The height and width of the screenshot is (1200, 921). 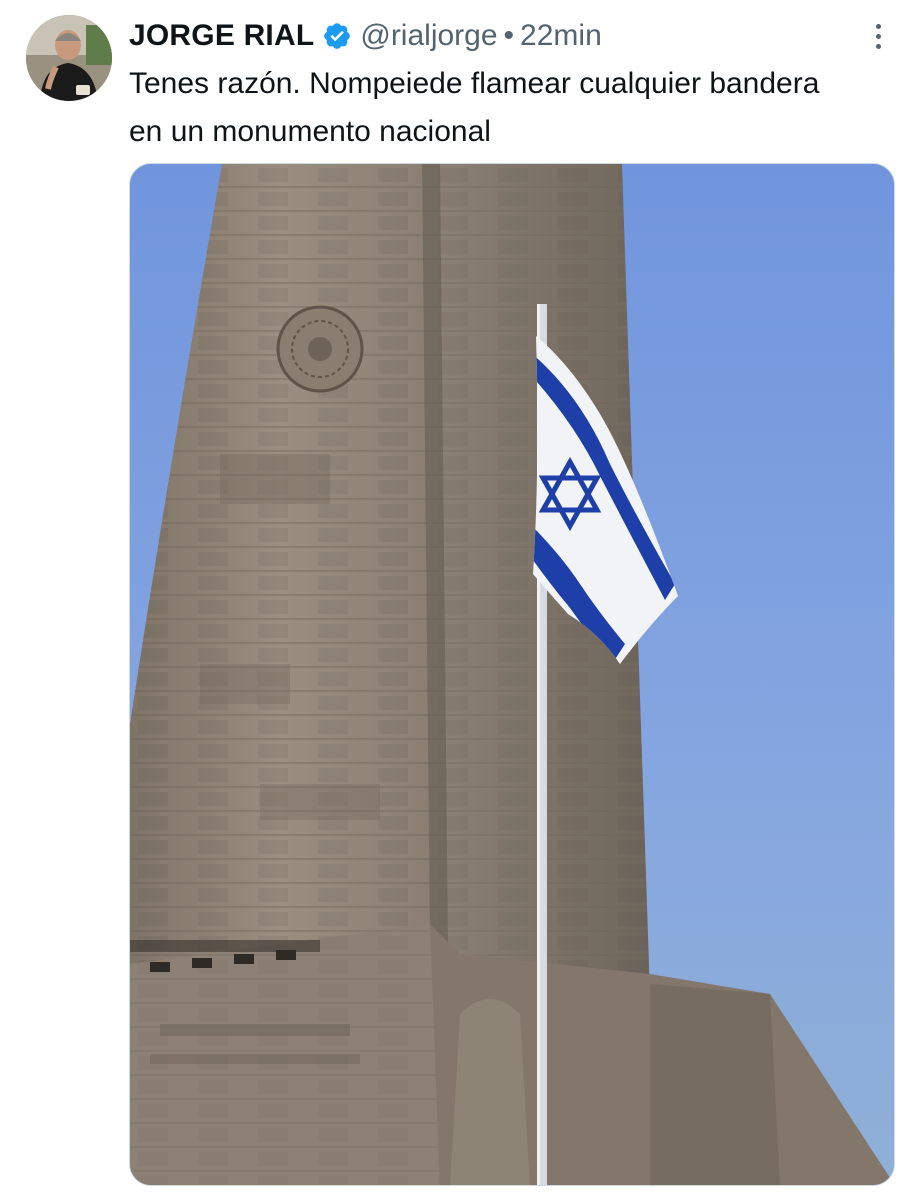 I want to click on author-avatar, so click(x=69, y=58).